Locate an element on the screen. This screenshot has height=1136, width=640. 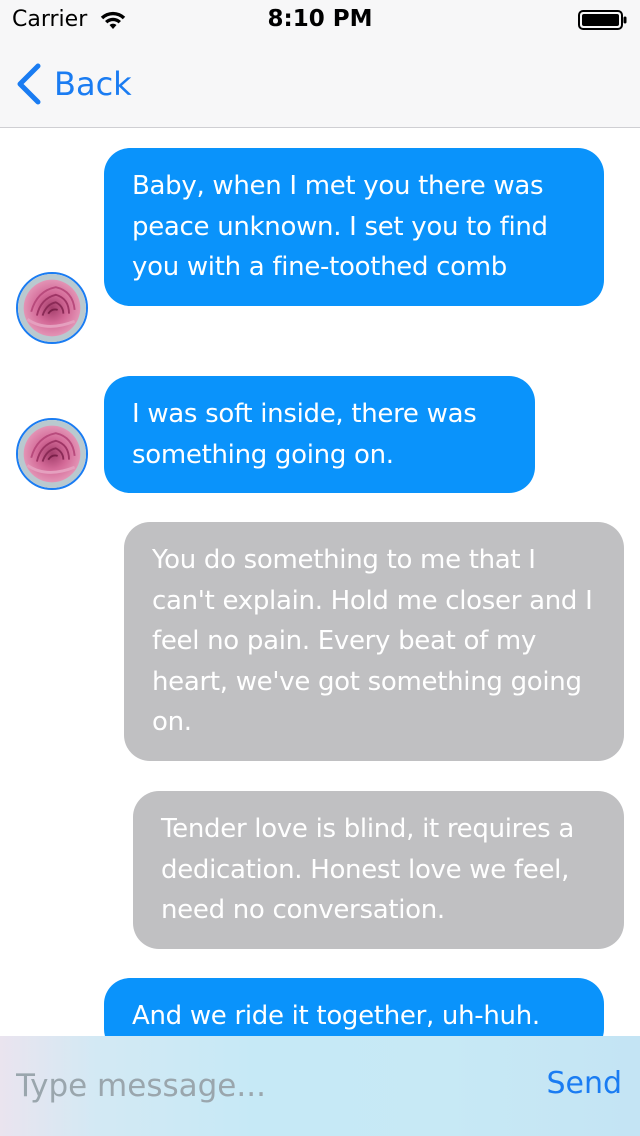
battery-icon is located at coordinates (602, 20).